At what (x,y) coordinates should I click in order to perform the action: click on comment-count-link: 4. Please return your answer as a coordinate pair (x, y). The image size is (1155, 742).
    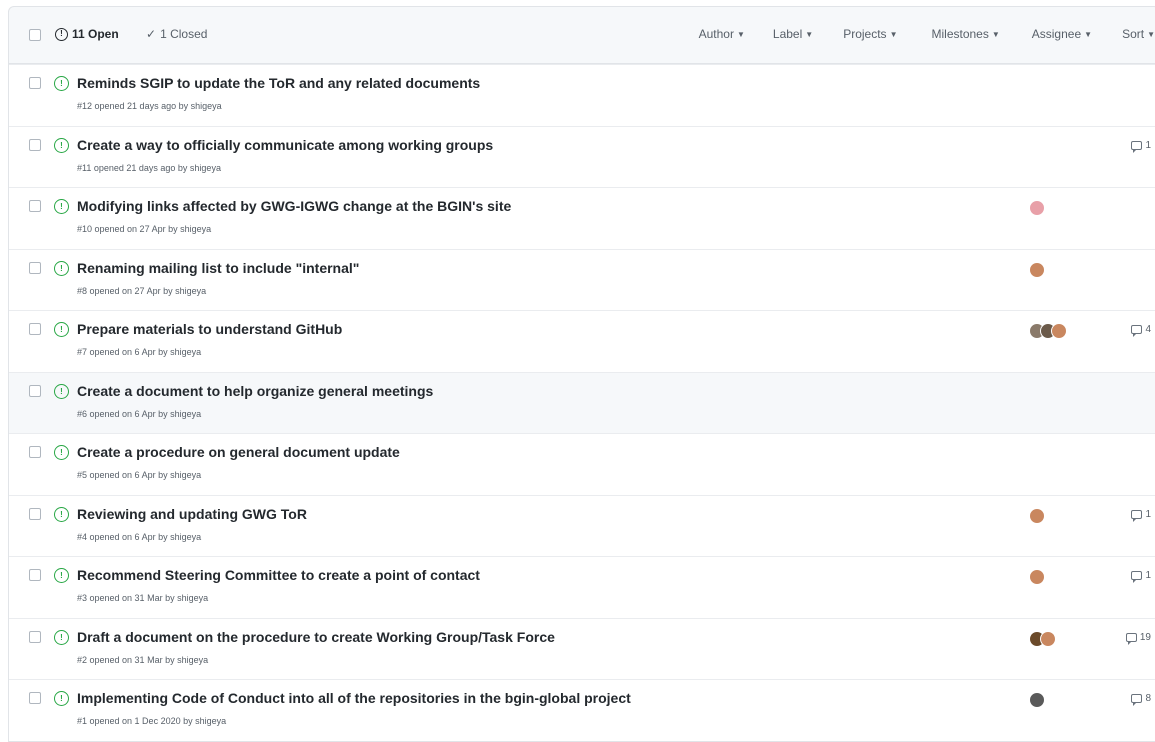
    Looking at the image, I should click on (1141, 330).